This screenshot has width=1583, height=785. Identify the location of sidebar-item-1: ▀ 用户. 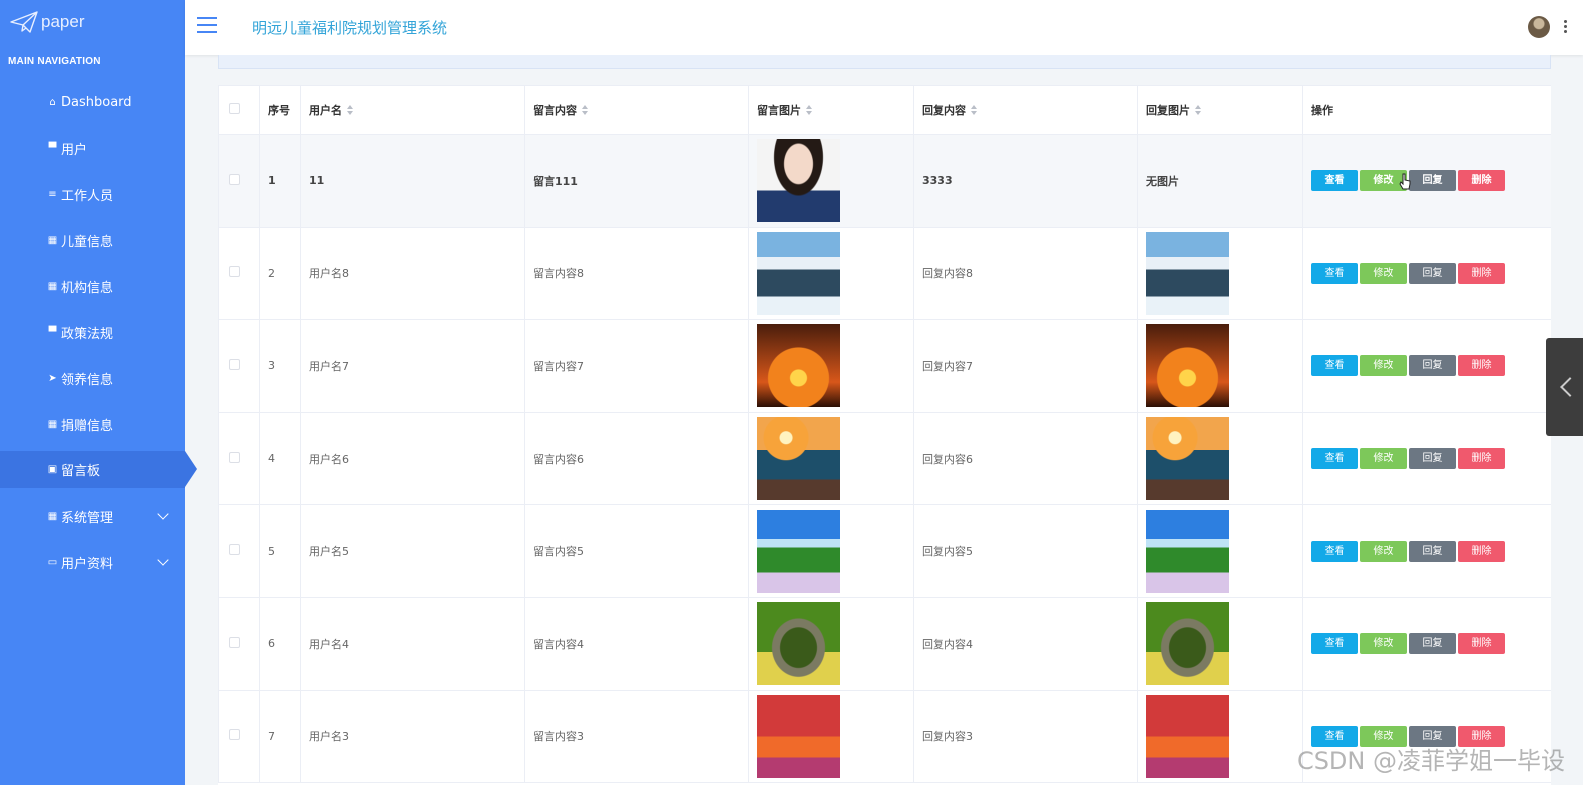
(92, 148).